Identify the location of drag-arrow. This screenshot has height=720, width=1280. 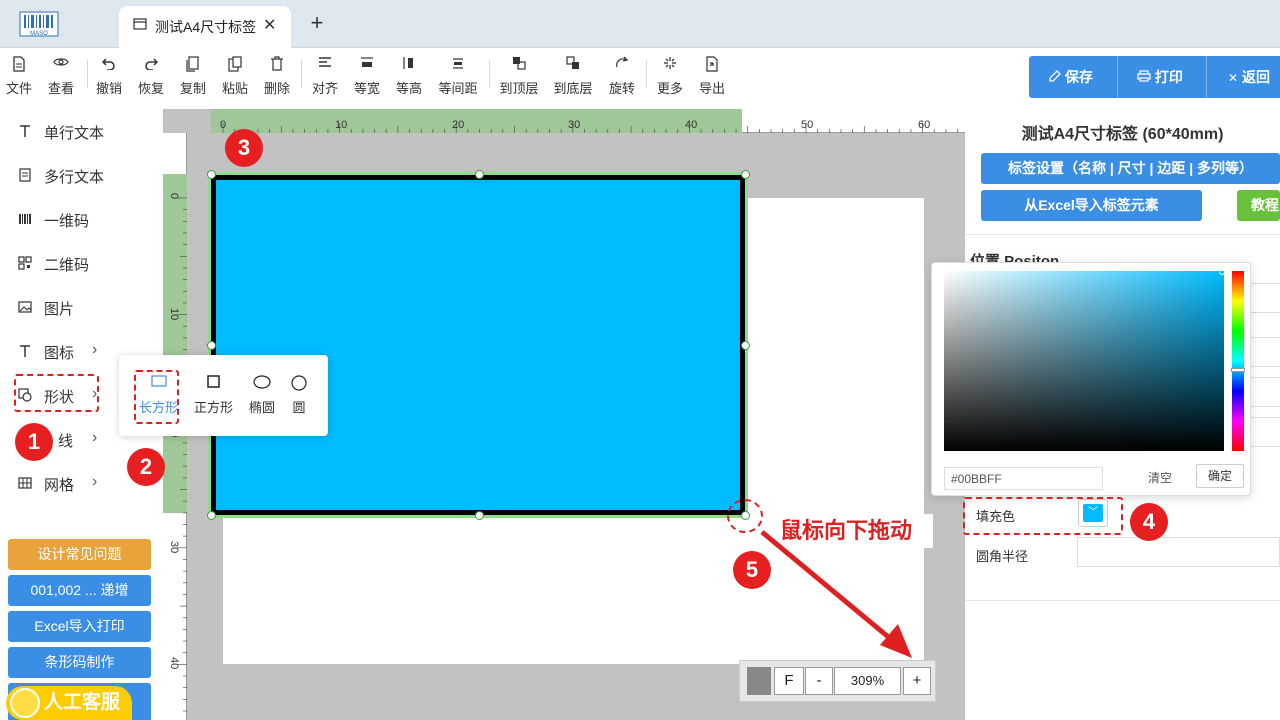
(836, 594).